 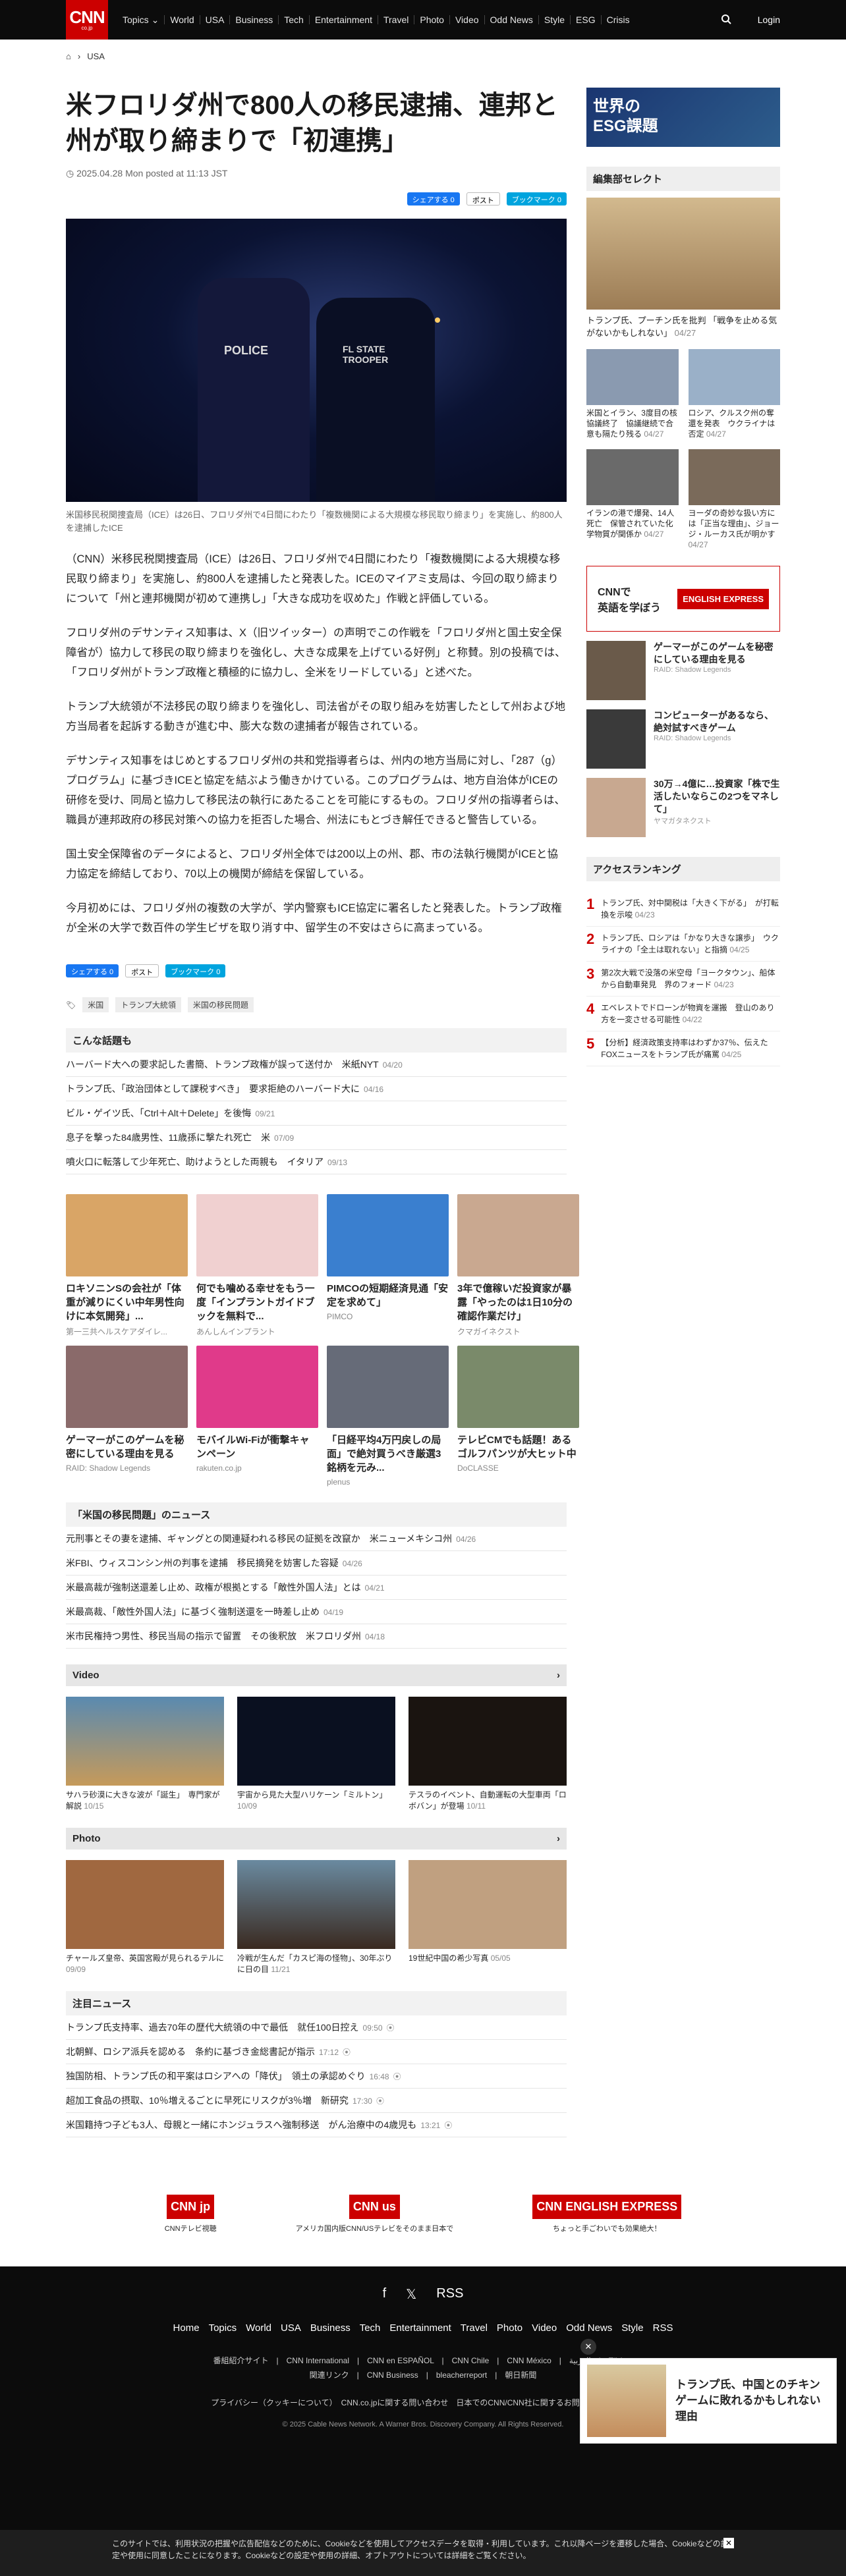 What do you see at coordinates (316, 1162) in the screenshot?
I see `list-item: 噴火口に転落して少年死亡、助けようとした両親も イタリア 09/13` at bounding box center [316, 1162].